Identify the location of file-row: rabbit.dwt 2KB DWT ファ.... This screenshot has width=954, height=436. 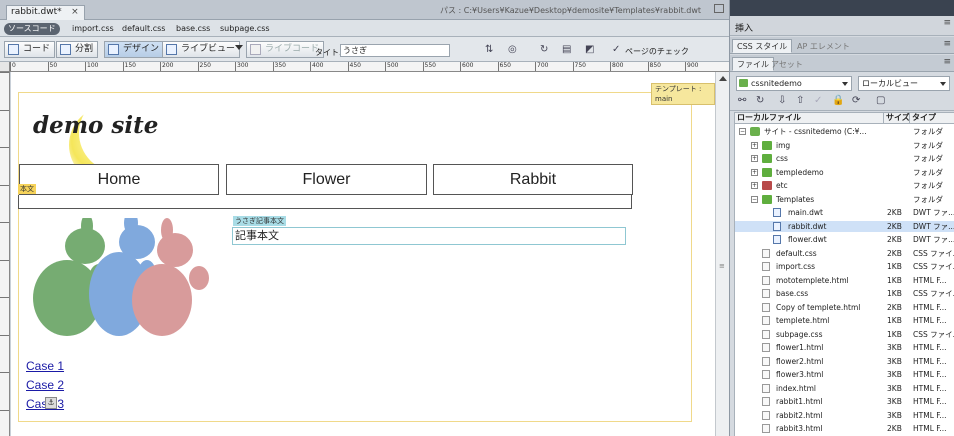
(844, 226).